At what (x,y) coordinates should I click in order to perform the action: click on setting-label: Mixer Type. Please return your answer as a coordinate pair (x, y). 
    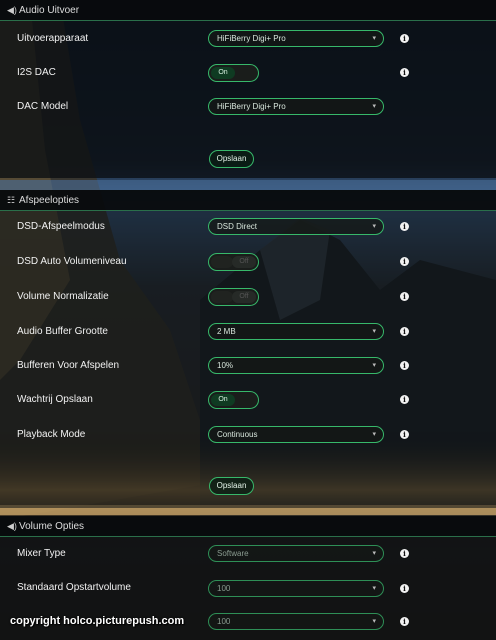
    Looking at the image, I should click on (41, 553).